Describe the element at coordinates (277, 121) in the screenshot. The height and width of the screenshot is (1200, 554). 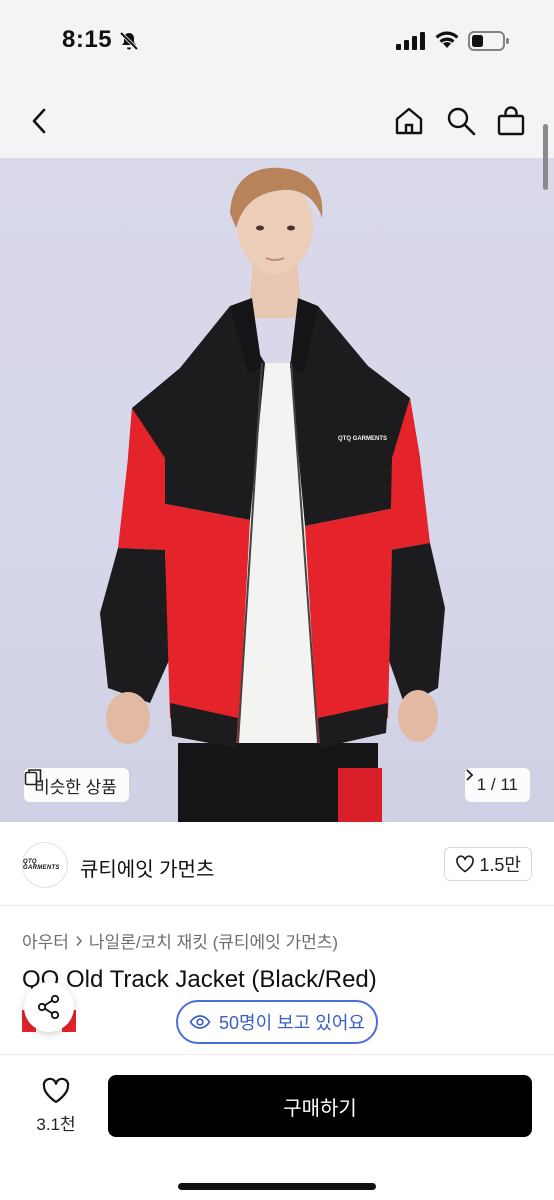
I see `top-navigation-bar` at that location.